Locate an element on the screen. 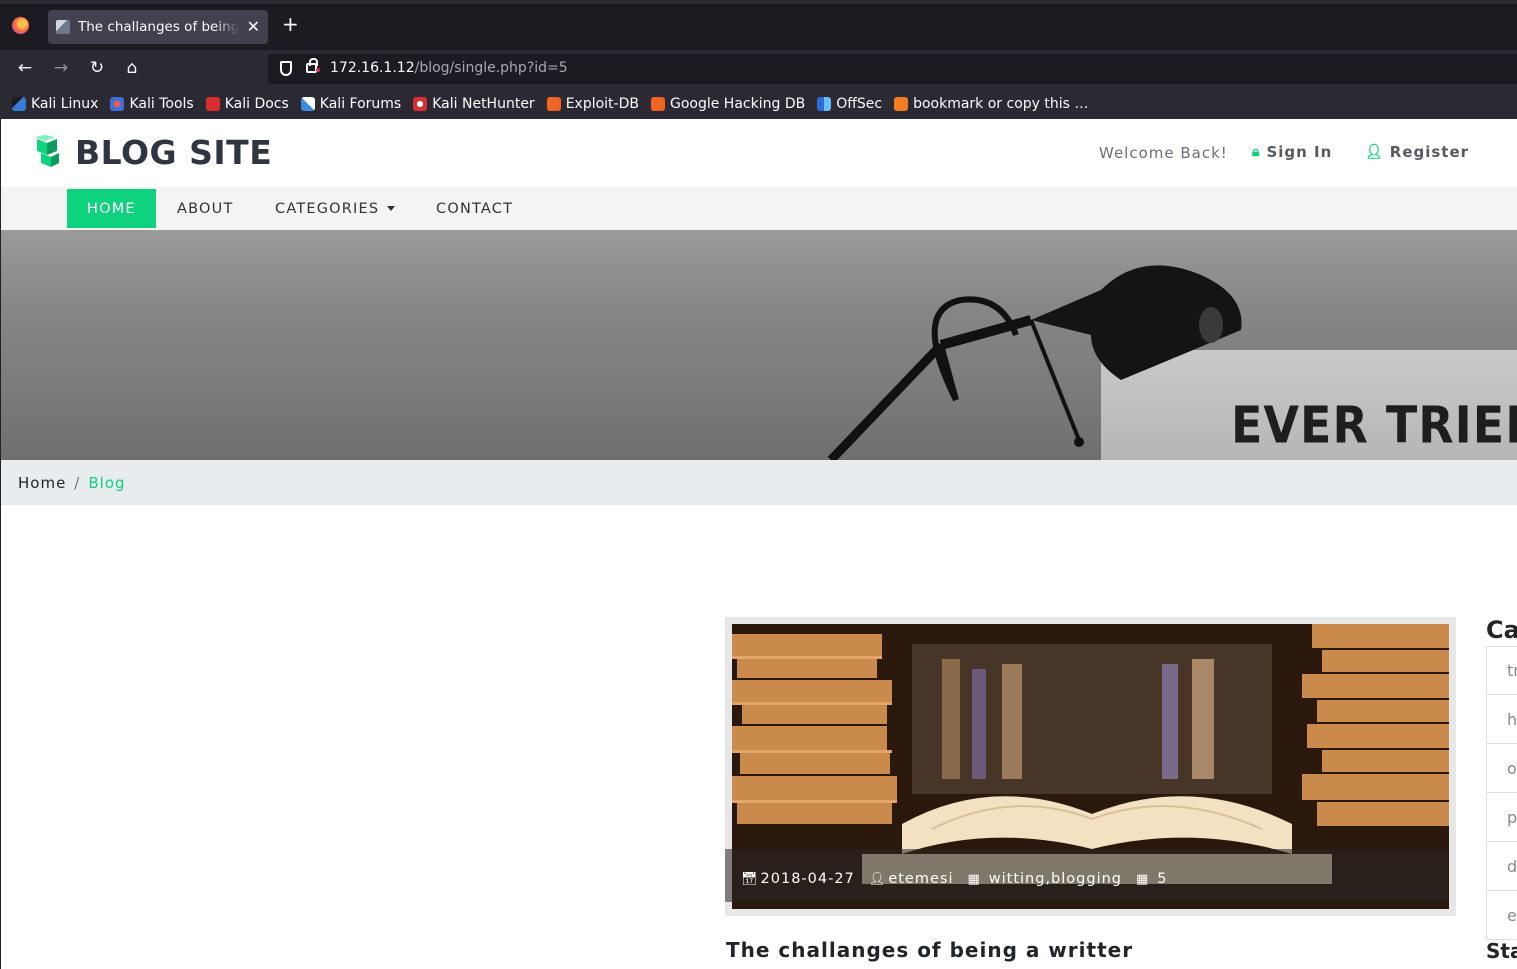 This screenshot has height=969, width=1517. register-label: Register is located at coordinates (1429, 152).